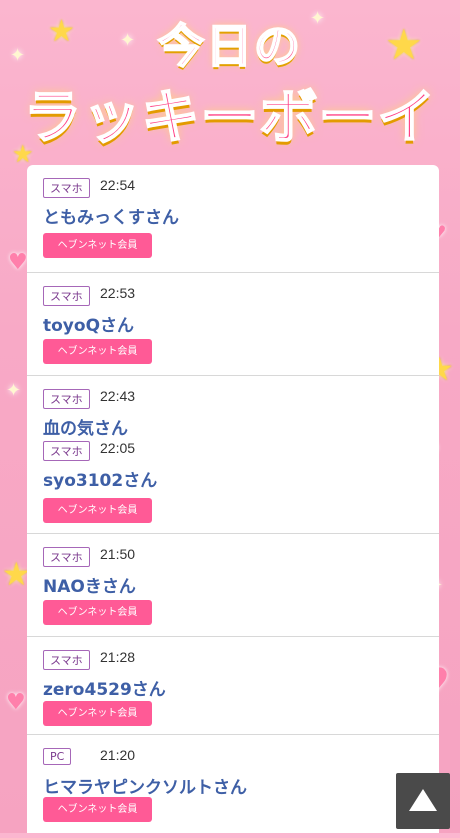 Image resolution: width=460 pixels, height=838 pixels. Describe the element at coordinates (233, 668) in the screenshot. I see `visit-entry: スマホ 21:28 zero4529さん` at that location.